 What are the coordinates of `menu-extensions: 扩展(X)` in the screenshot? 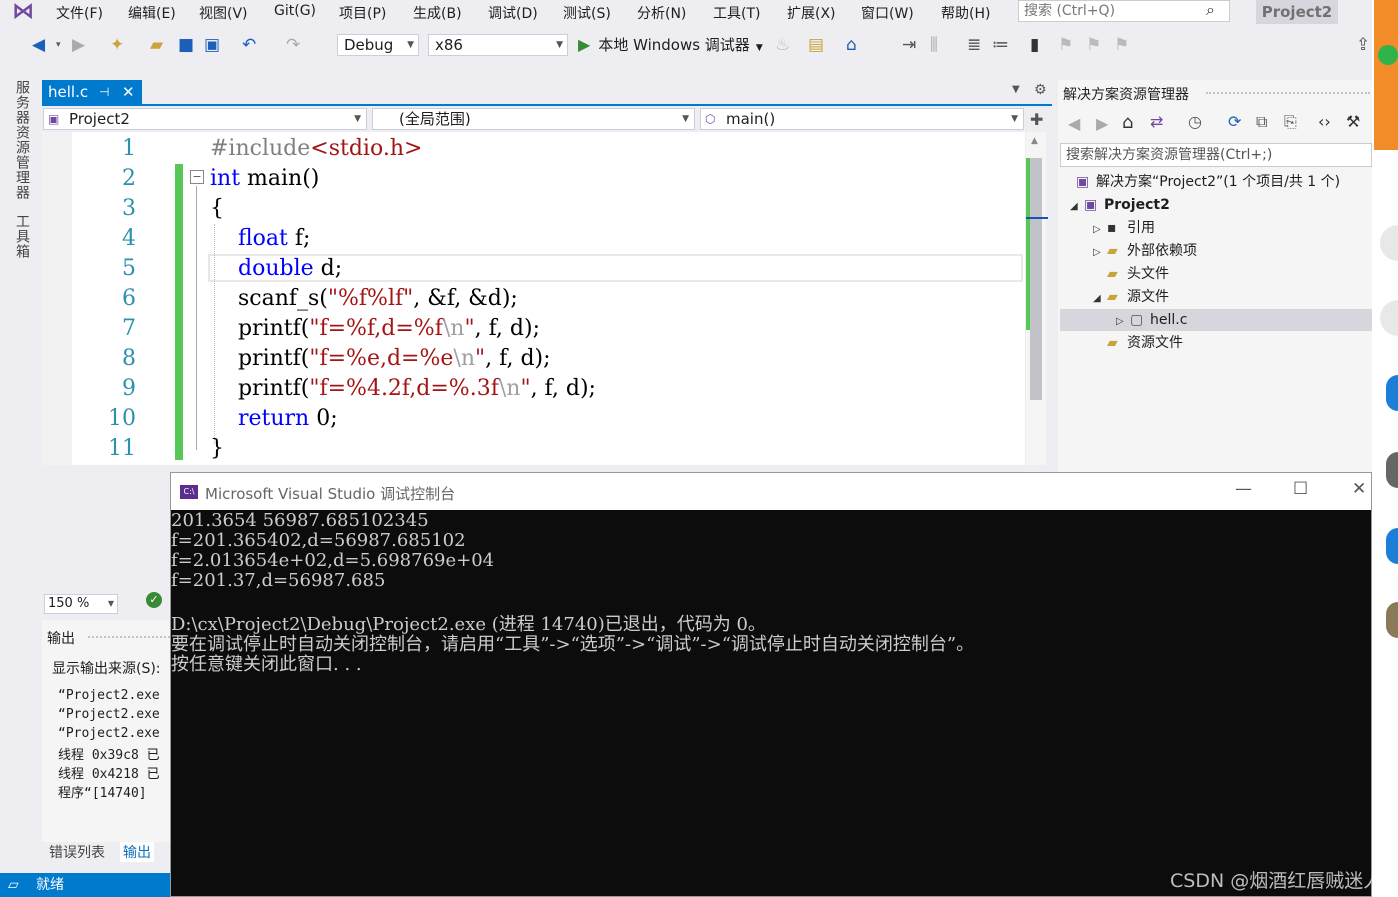 It's located at (811, 13).